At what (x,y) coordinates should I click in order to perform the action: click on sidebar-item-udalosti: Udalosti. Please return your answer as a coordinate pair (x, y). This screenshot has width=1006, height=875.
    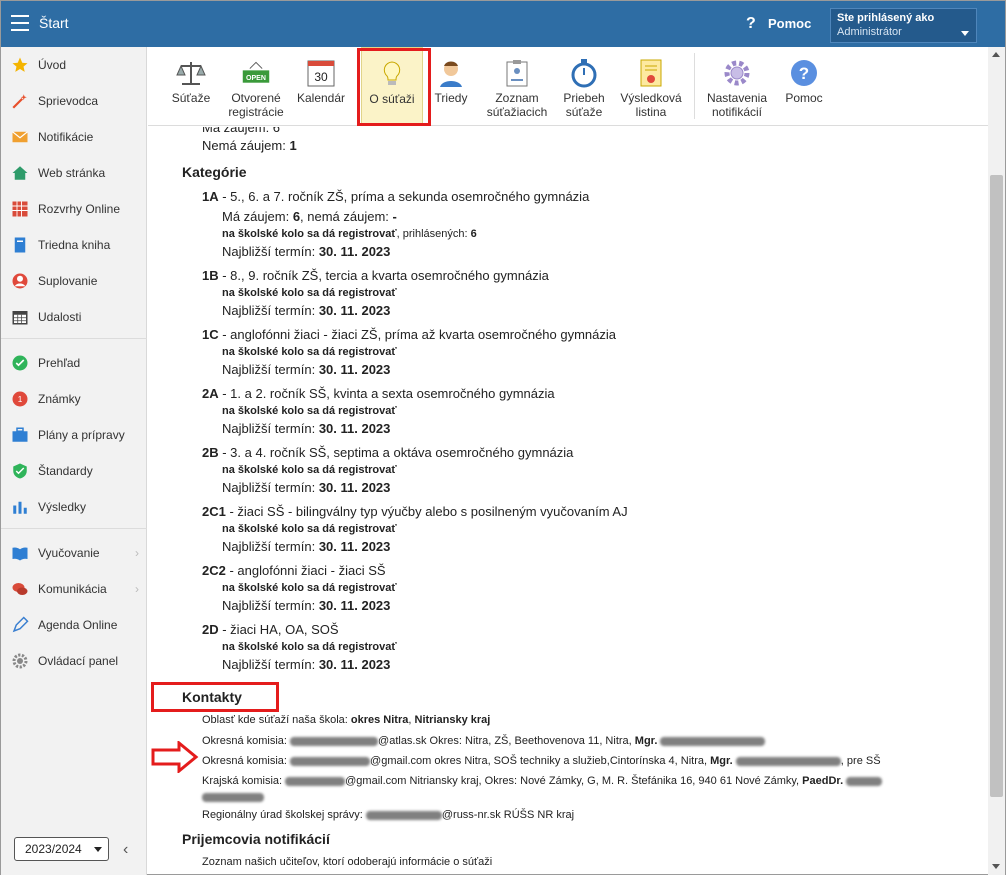
    Looking at the image, I should click on (74, 317).